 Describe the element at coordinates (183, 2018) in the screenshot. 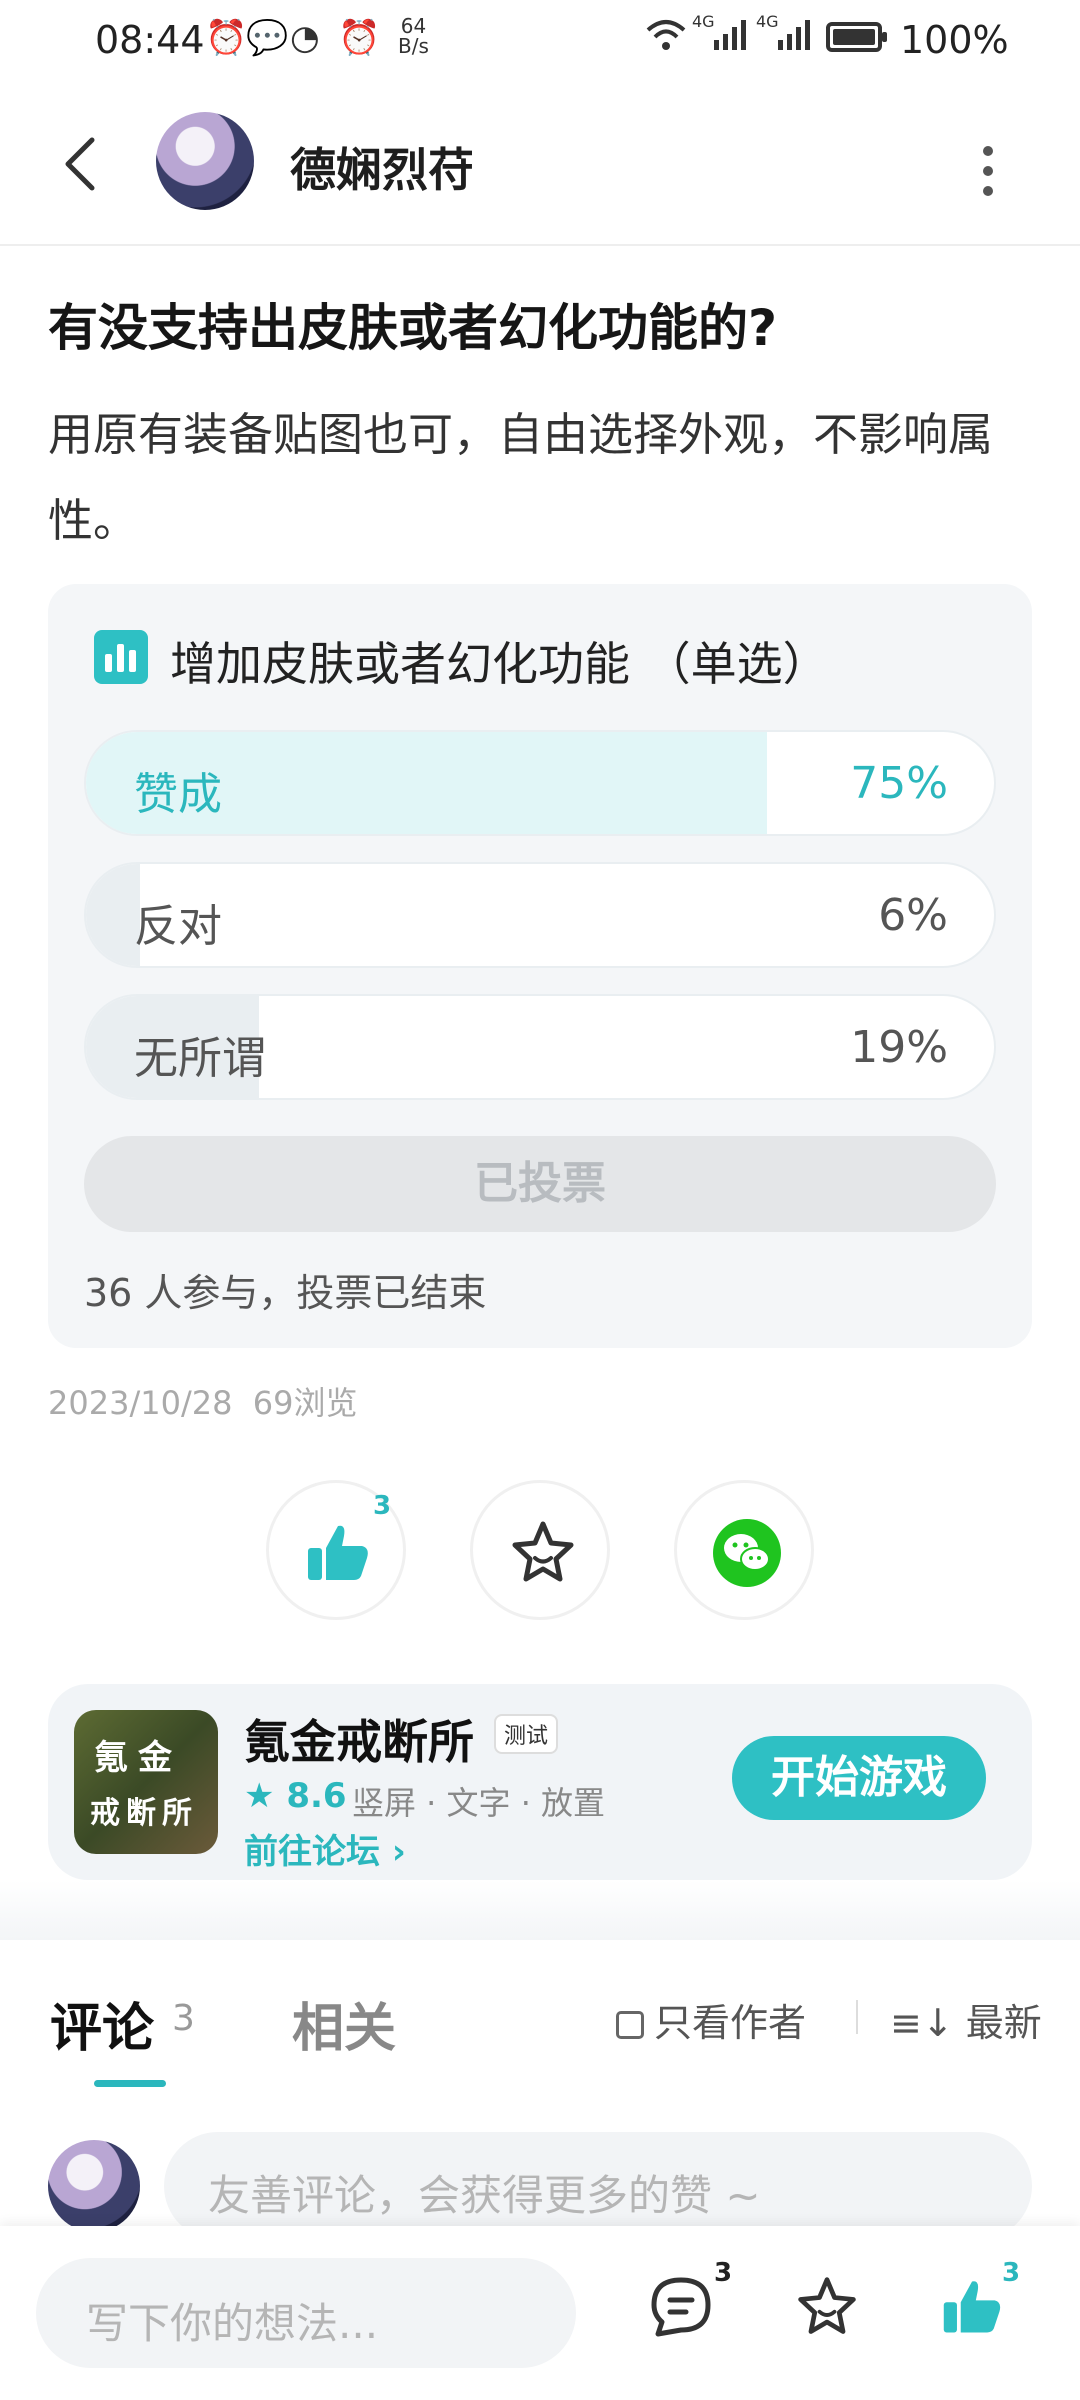

I see `comments-count: 3` at that location.